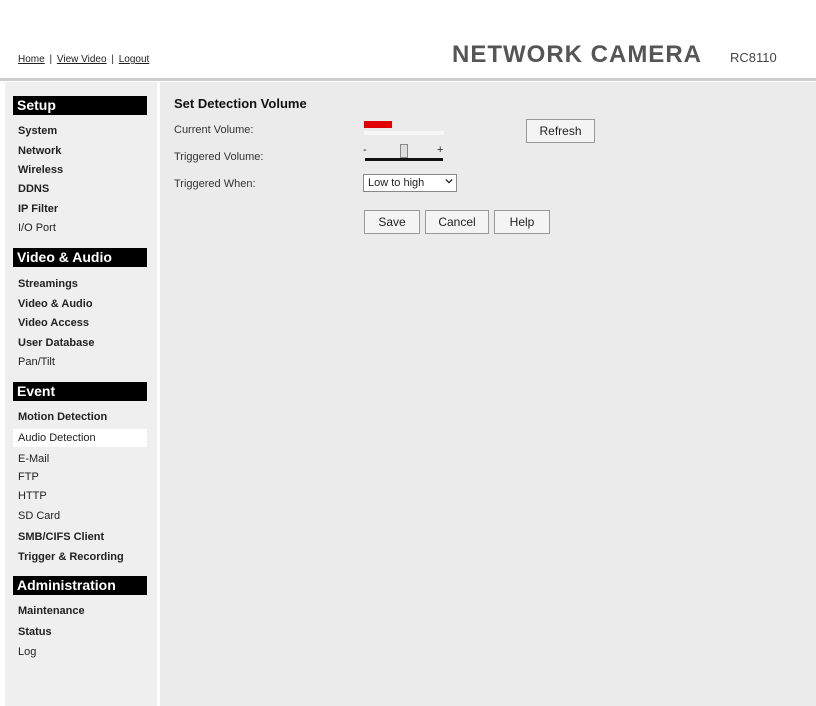  What do you see at coordinates (408, 79) in the screenshot?
I see `header-divider` at bounding box center [408, 79].